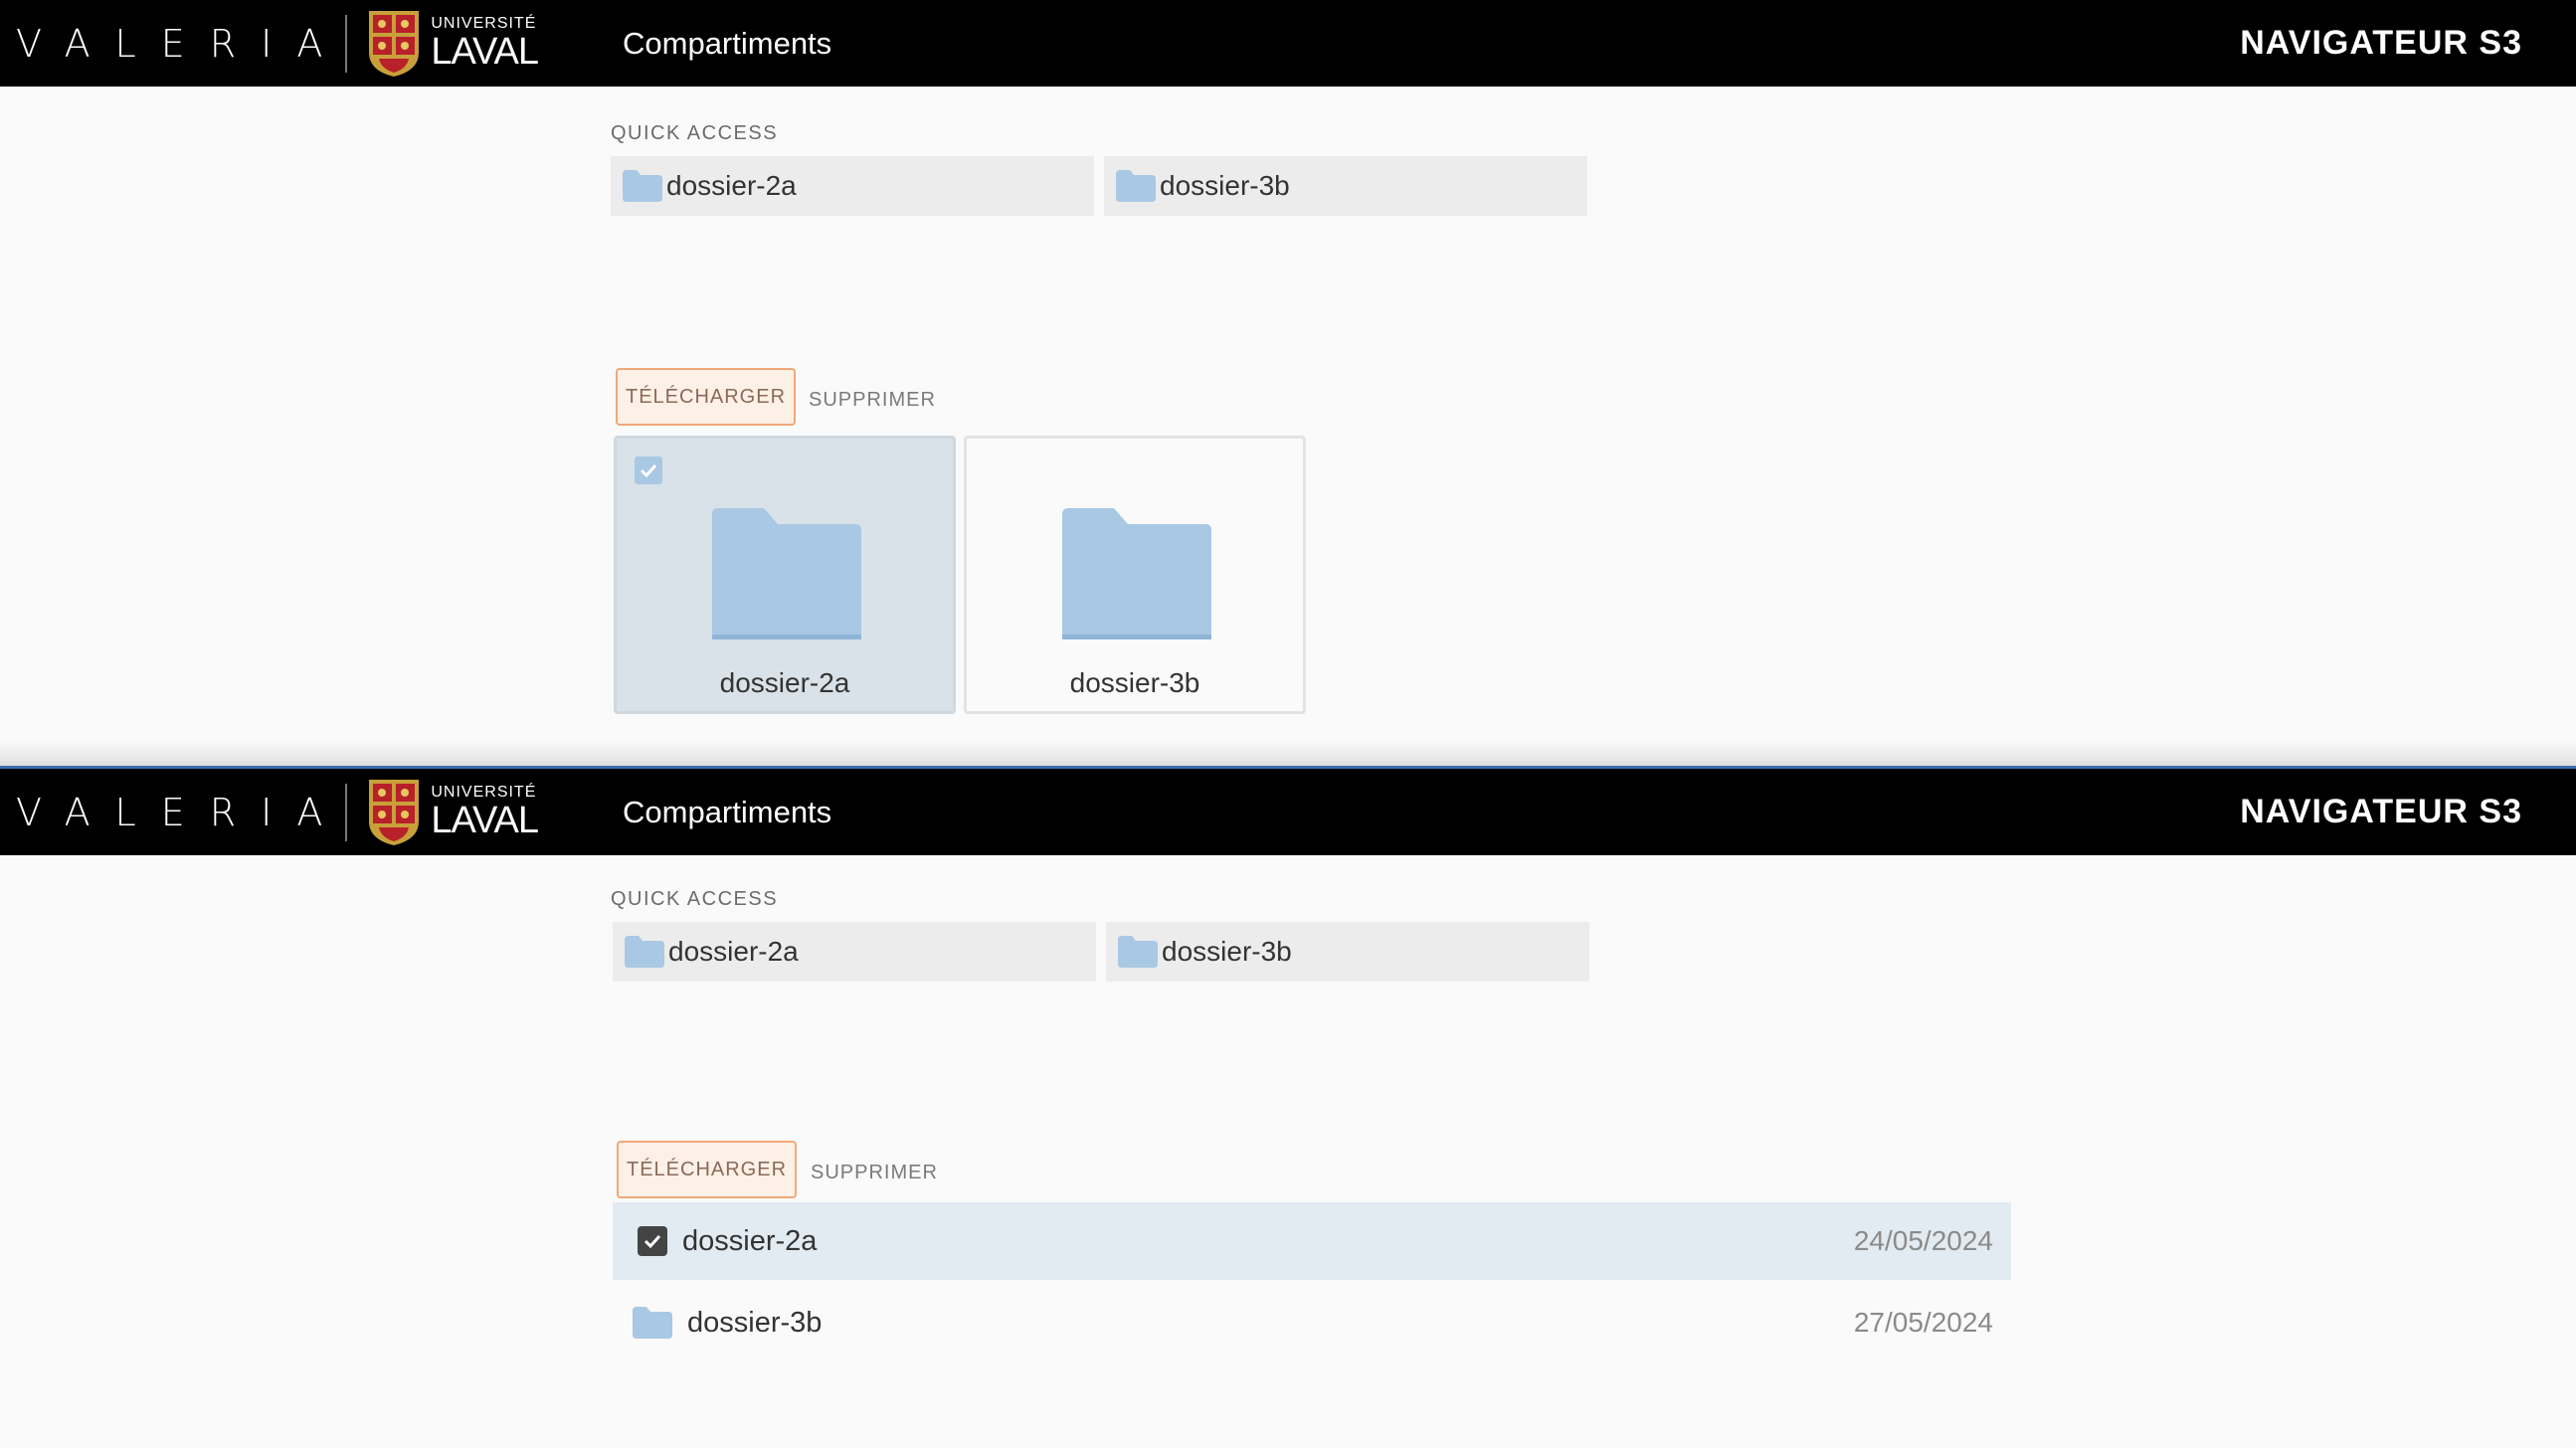 The image size is (2576, 1448). Describe the element at coordinates (1923, 1241) in the screenshot. I see `list-item-date: 24/05/2024` at that location.